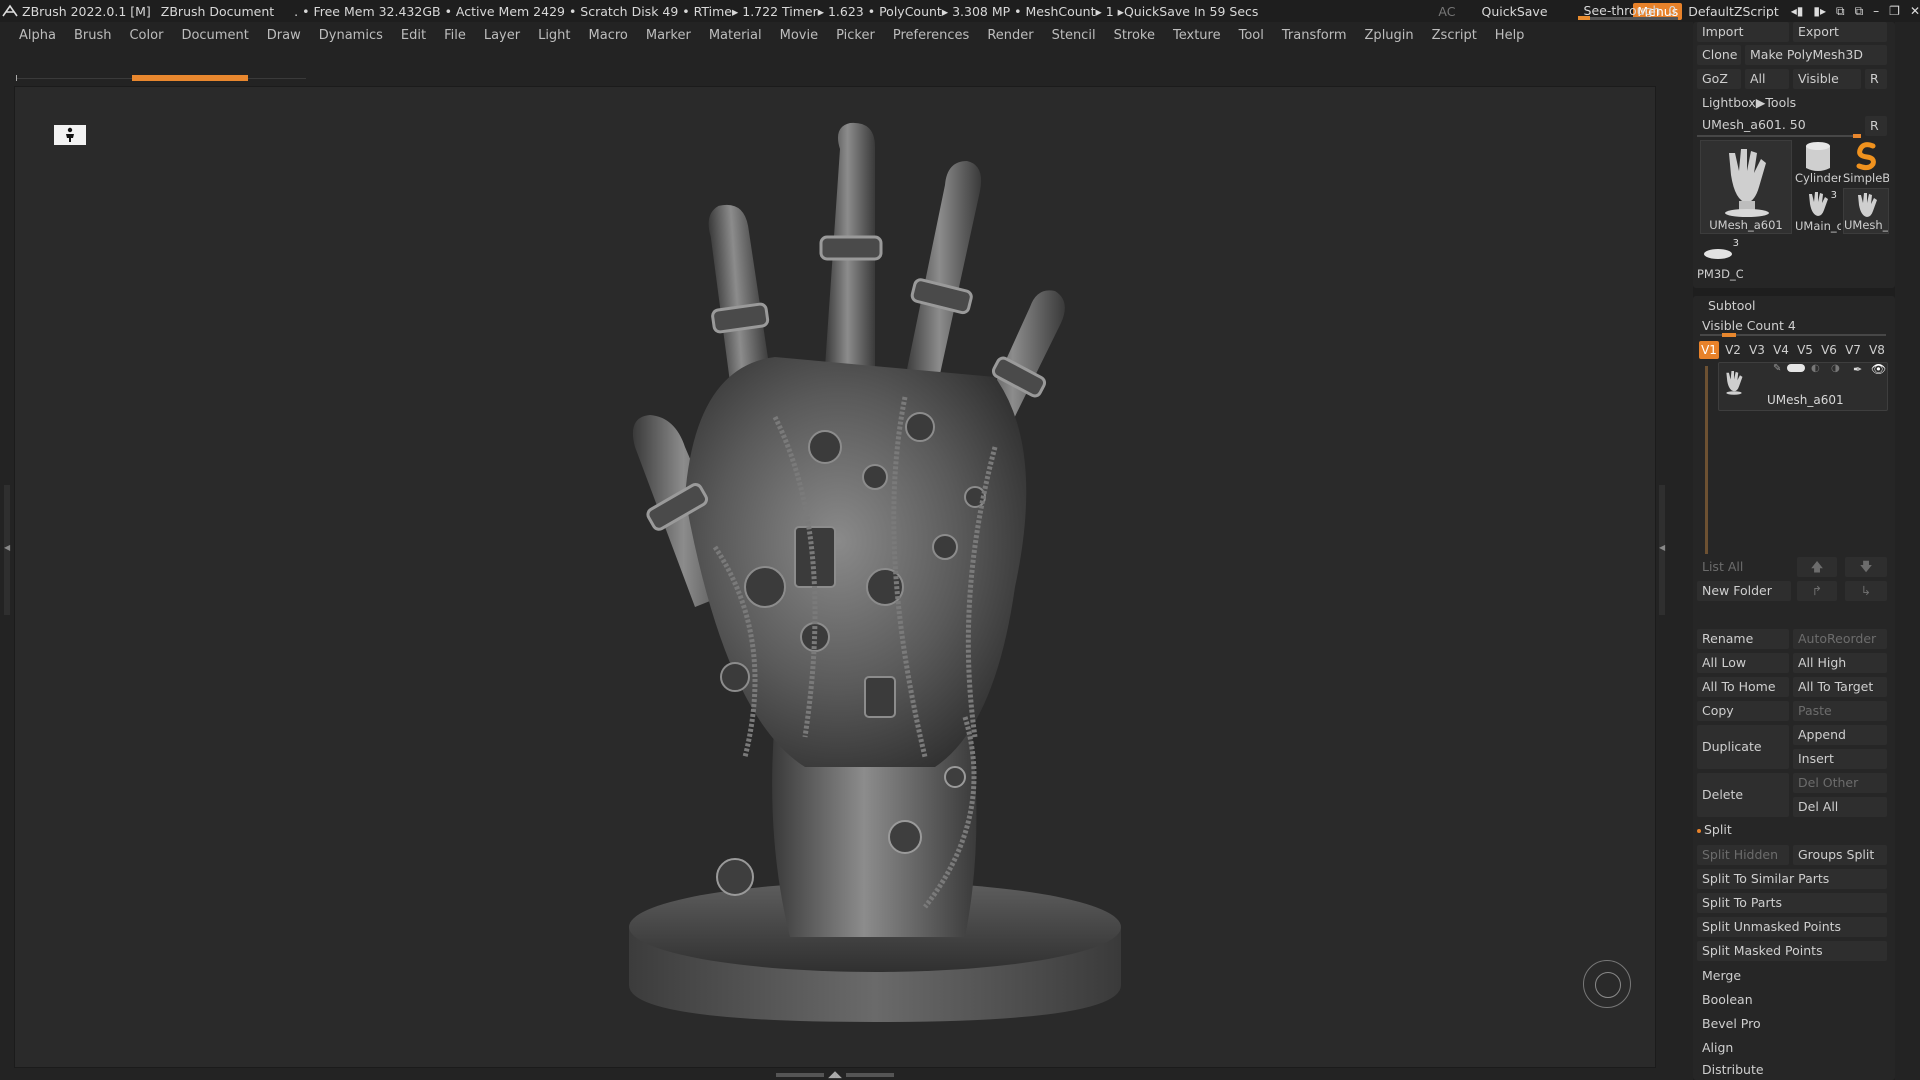  What do you see at coordinates (1733, 350) in the screenshot?
I see `tab-v2: V2` at bounding box center [1733, 350].